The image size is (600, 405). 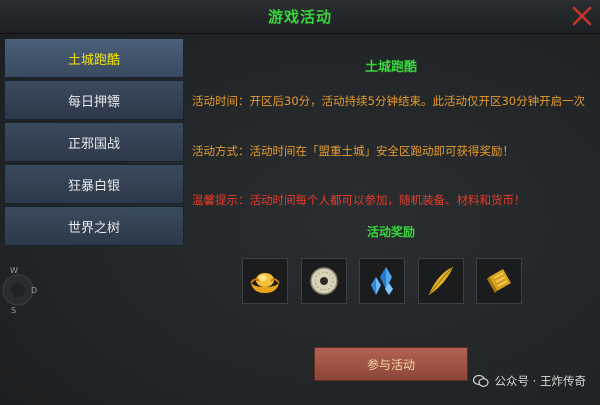 What do you see at coordinates (14, 310) in the screenshot?
I see `joystick-letter-s: S` at bounding box center [14, 310].